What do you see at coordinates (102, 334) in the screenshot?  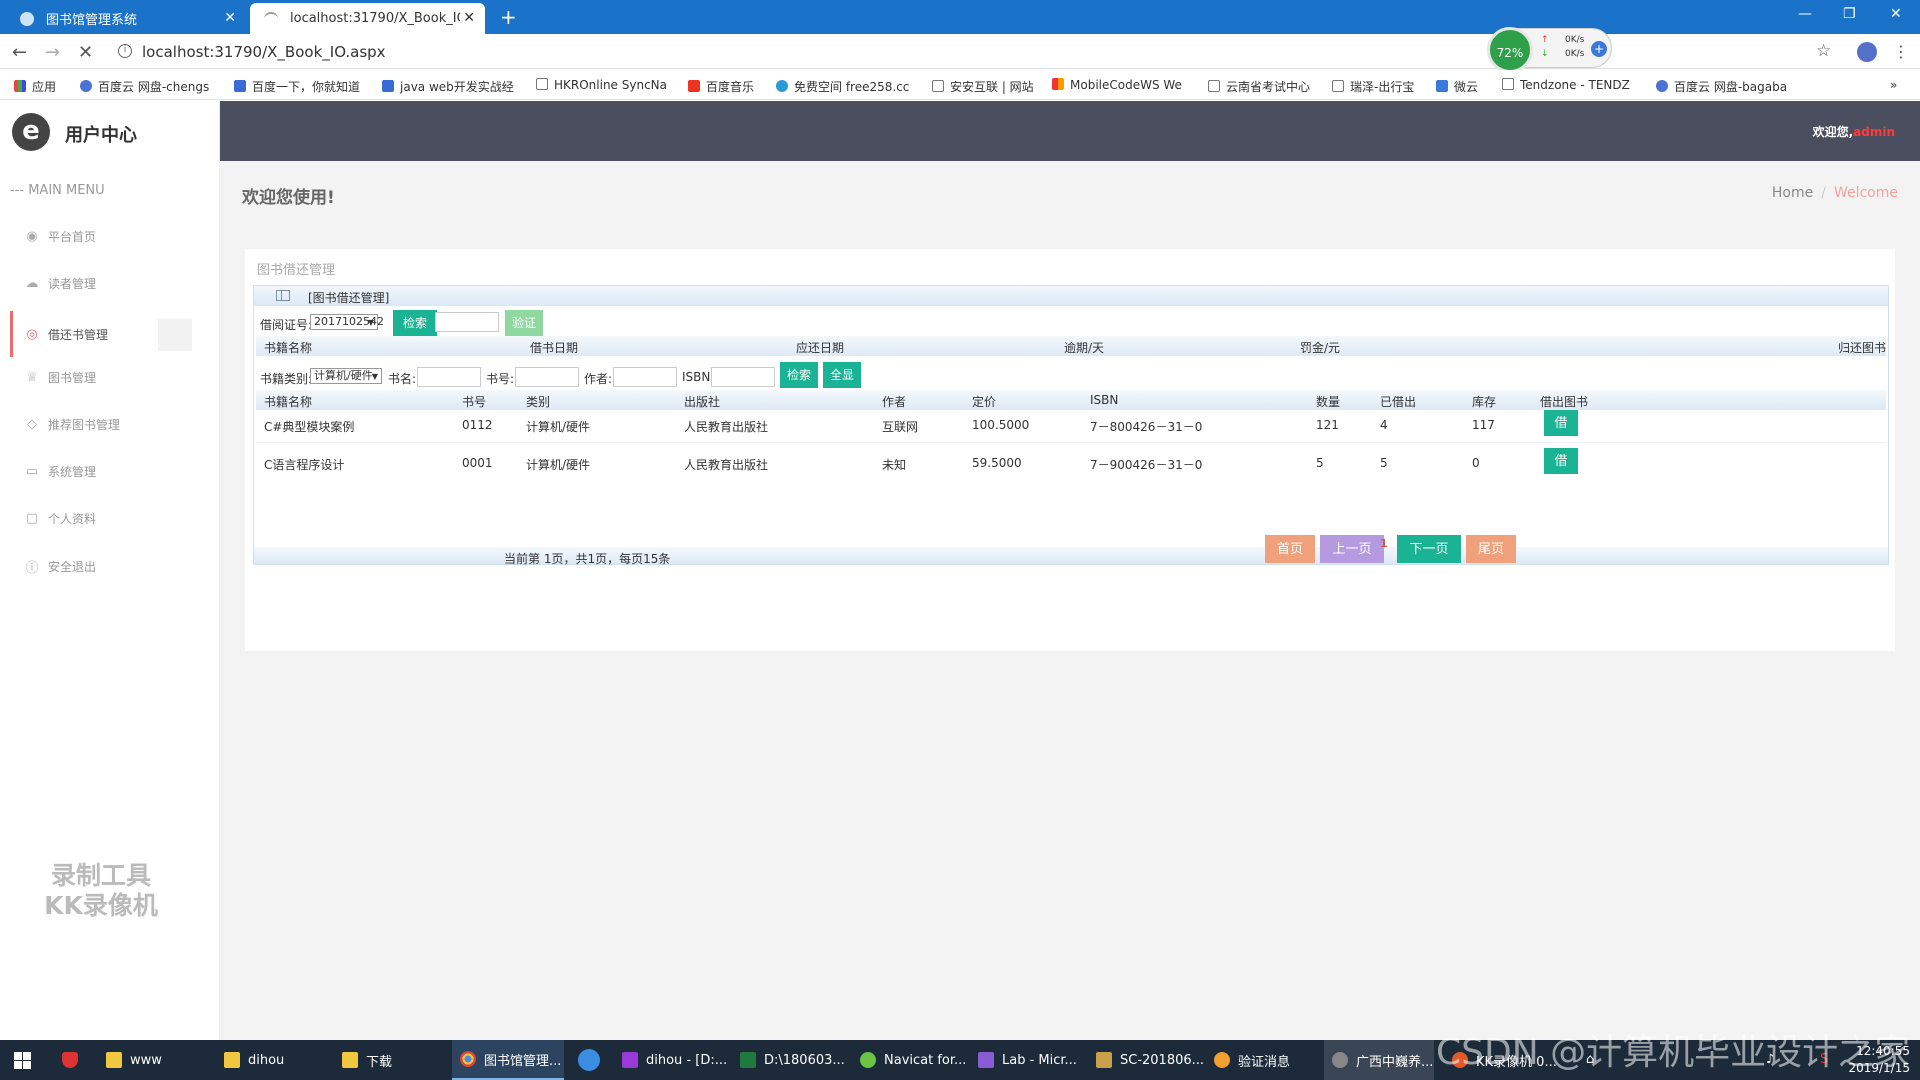 I see `sidebar-item-borrow-return: ◎ 借还书管理` at bounding box center [102, 334].